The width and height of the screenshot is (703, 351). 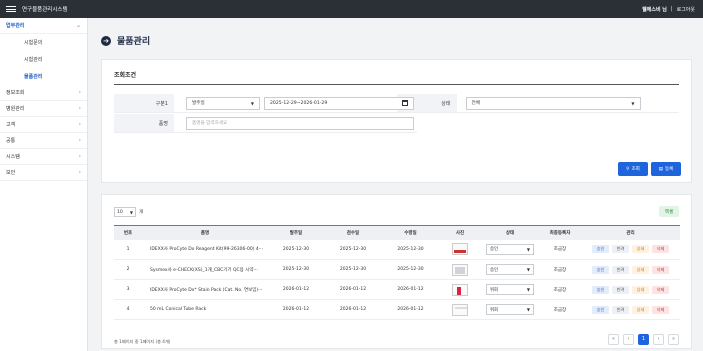 I want to click on register-button: ▤ 등록, so click(x=666, y=169).